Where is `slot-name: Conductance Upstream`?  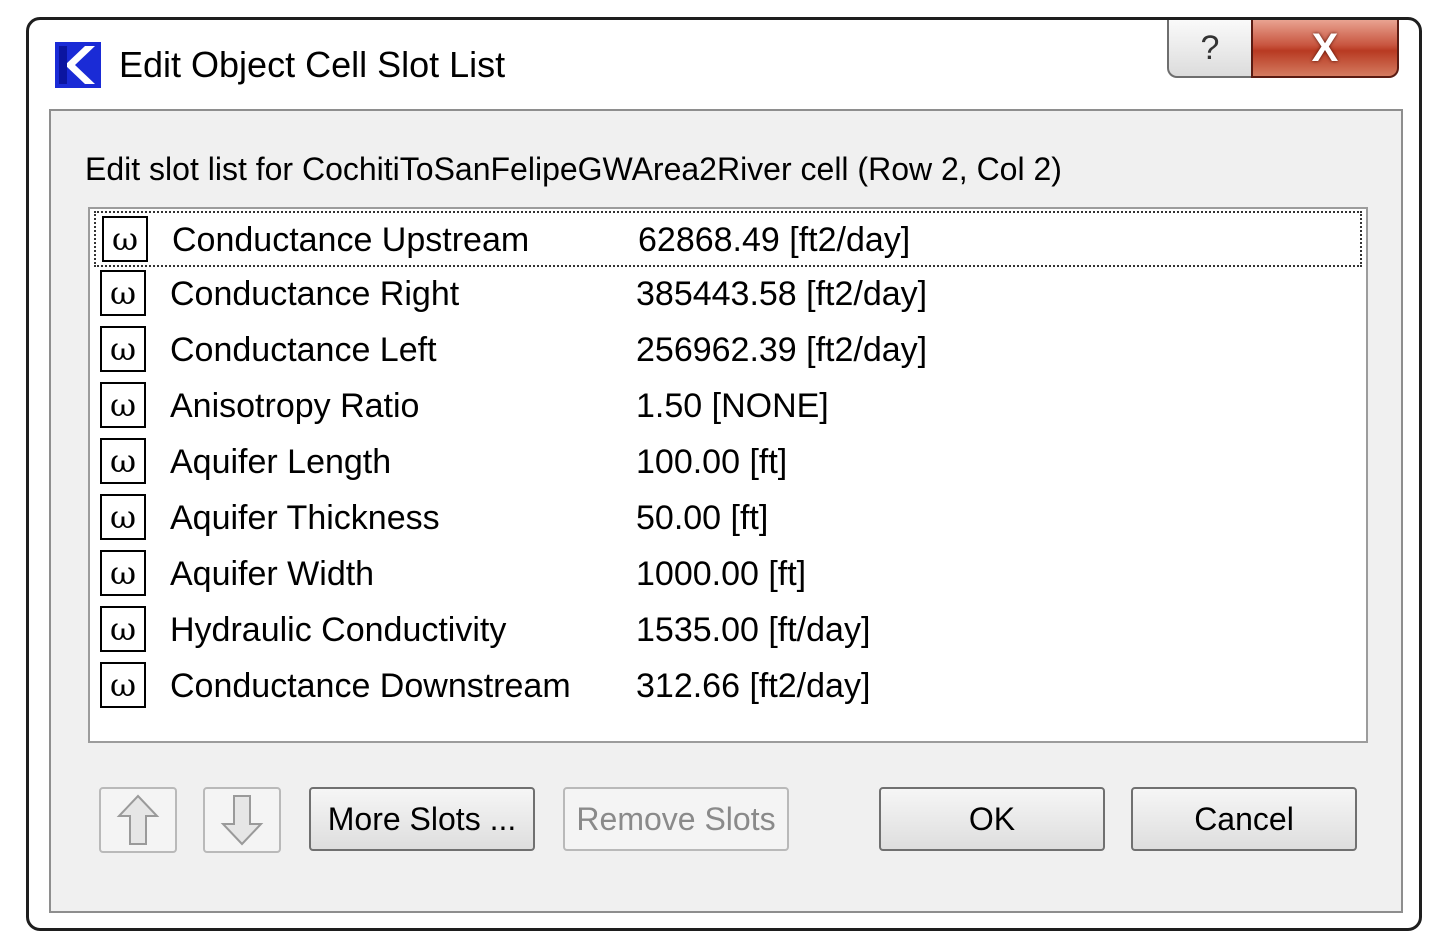 slot-name: Conductance Upstream is located at coordinates (351, 240).